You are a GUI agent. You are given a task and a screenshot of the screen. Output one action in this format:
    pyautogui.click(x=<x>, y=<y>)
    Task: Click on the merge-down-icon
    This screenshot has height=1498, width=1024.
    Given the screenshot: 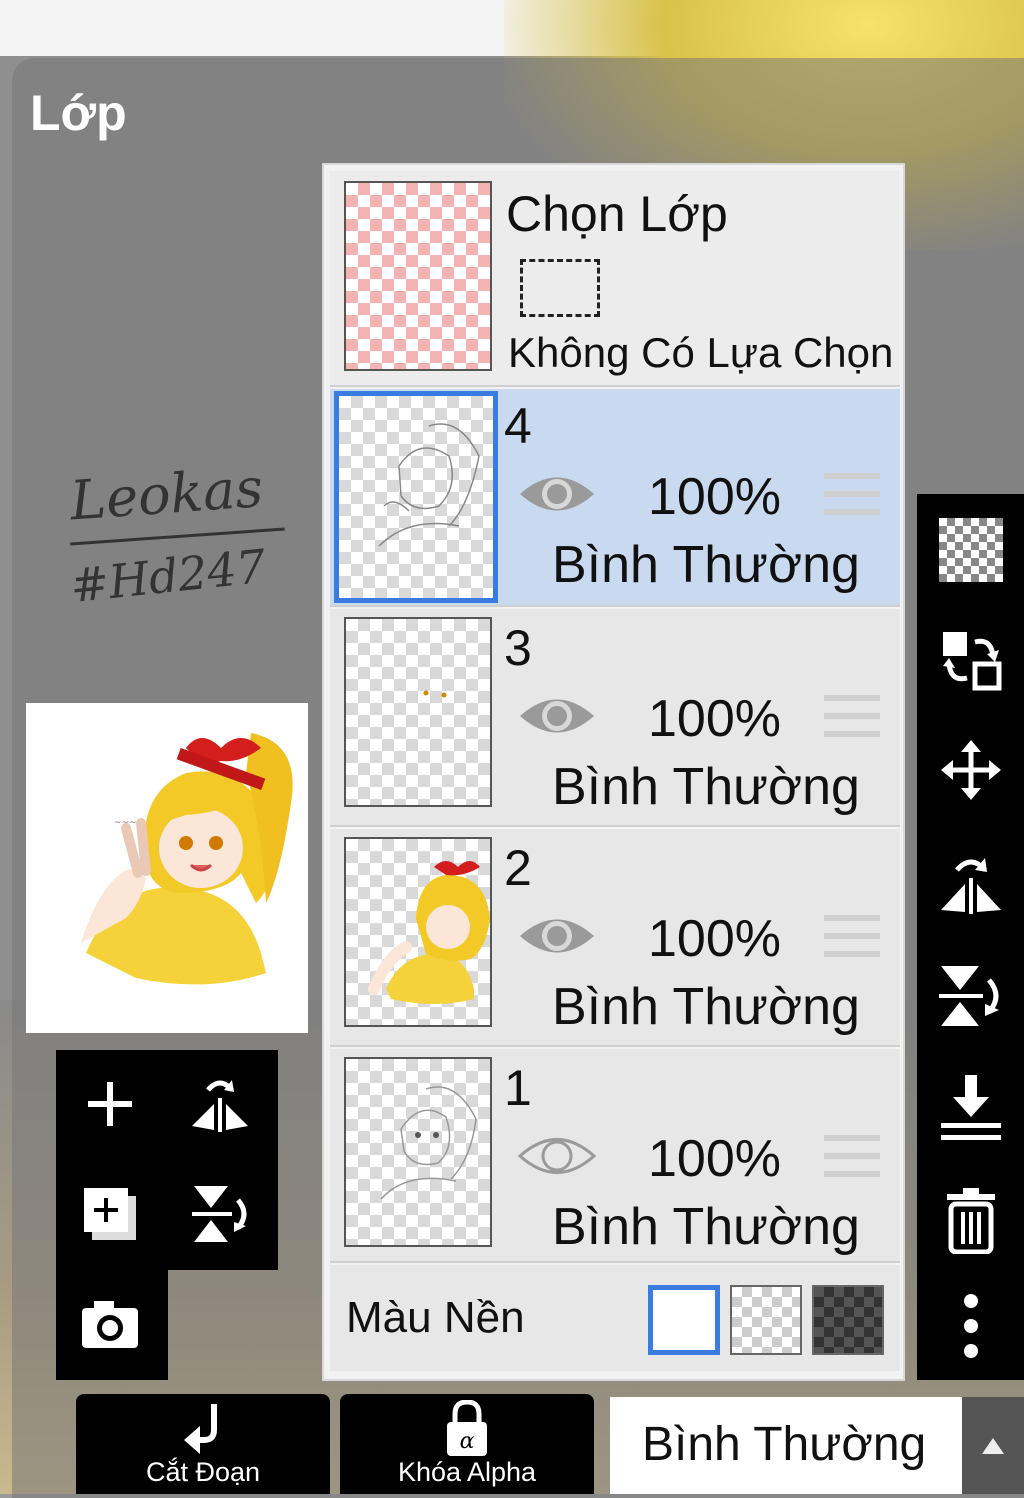 What is the action you would take?
    pyautogui.click(x=971, y=1108)
    